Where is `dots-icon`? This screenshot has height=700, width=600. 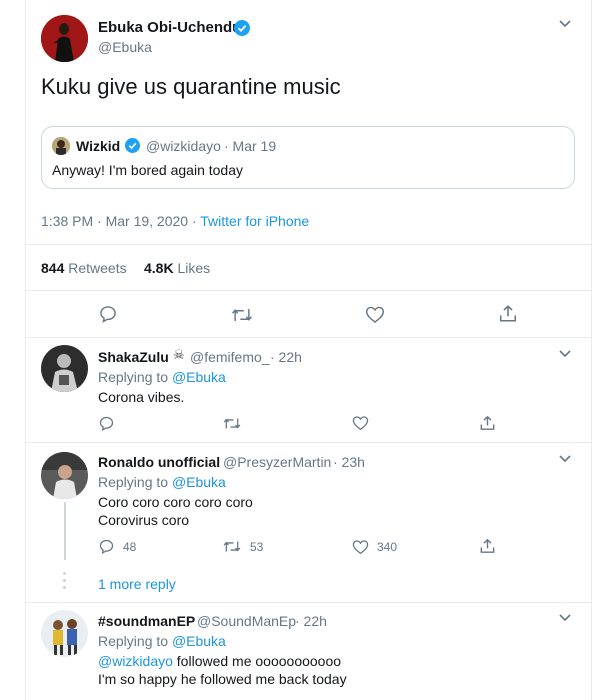
dots-icon is located at coordinates (64, 582).